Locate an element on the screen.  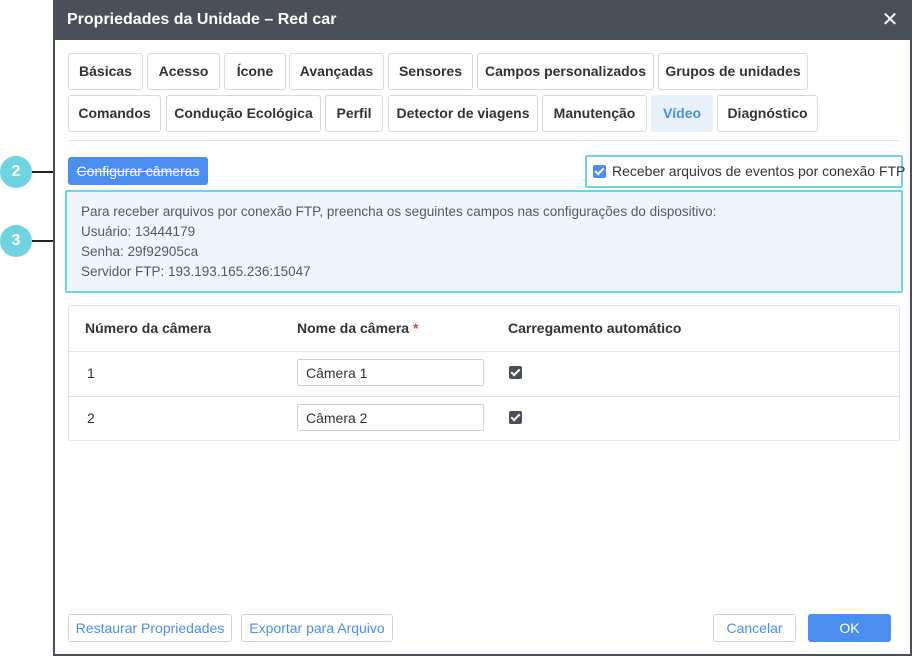
tab-comandos: Comandos is located at coordinates (114, 113).